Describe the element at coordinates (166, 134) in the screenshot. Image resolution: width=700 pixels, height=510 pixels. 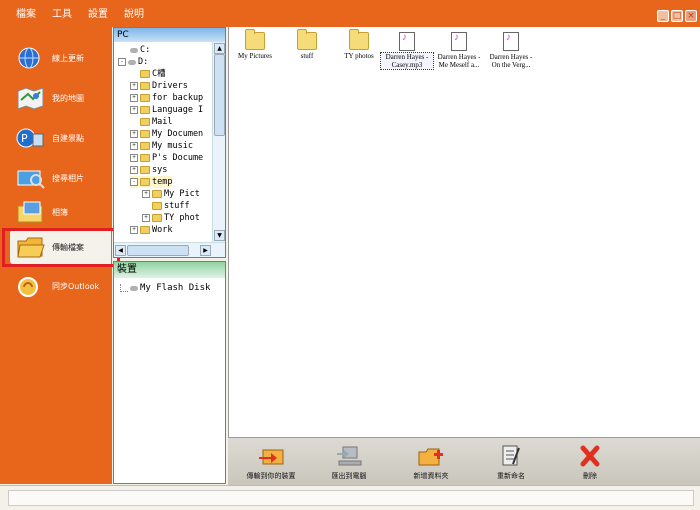
I see `tree-node: + My Documen` at that location.